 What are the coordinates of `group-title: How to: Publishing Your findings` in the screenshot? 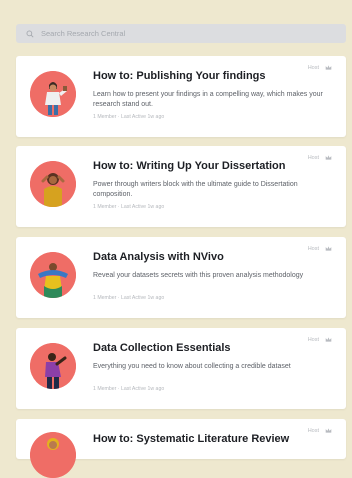 It's located at (179, 76).